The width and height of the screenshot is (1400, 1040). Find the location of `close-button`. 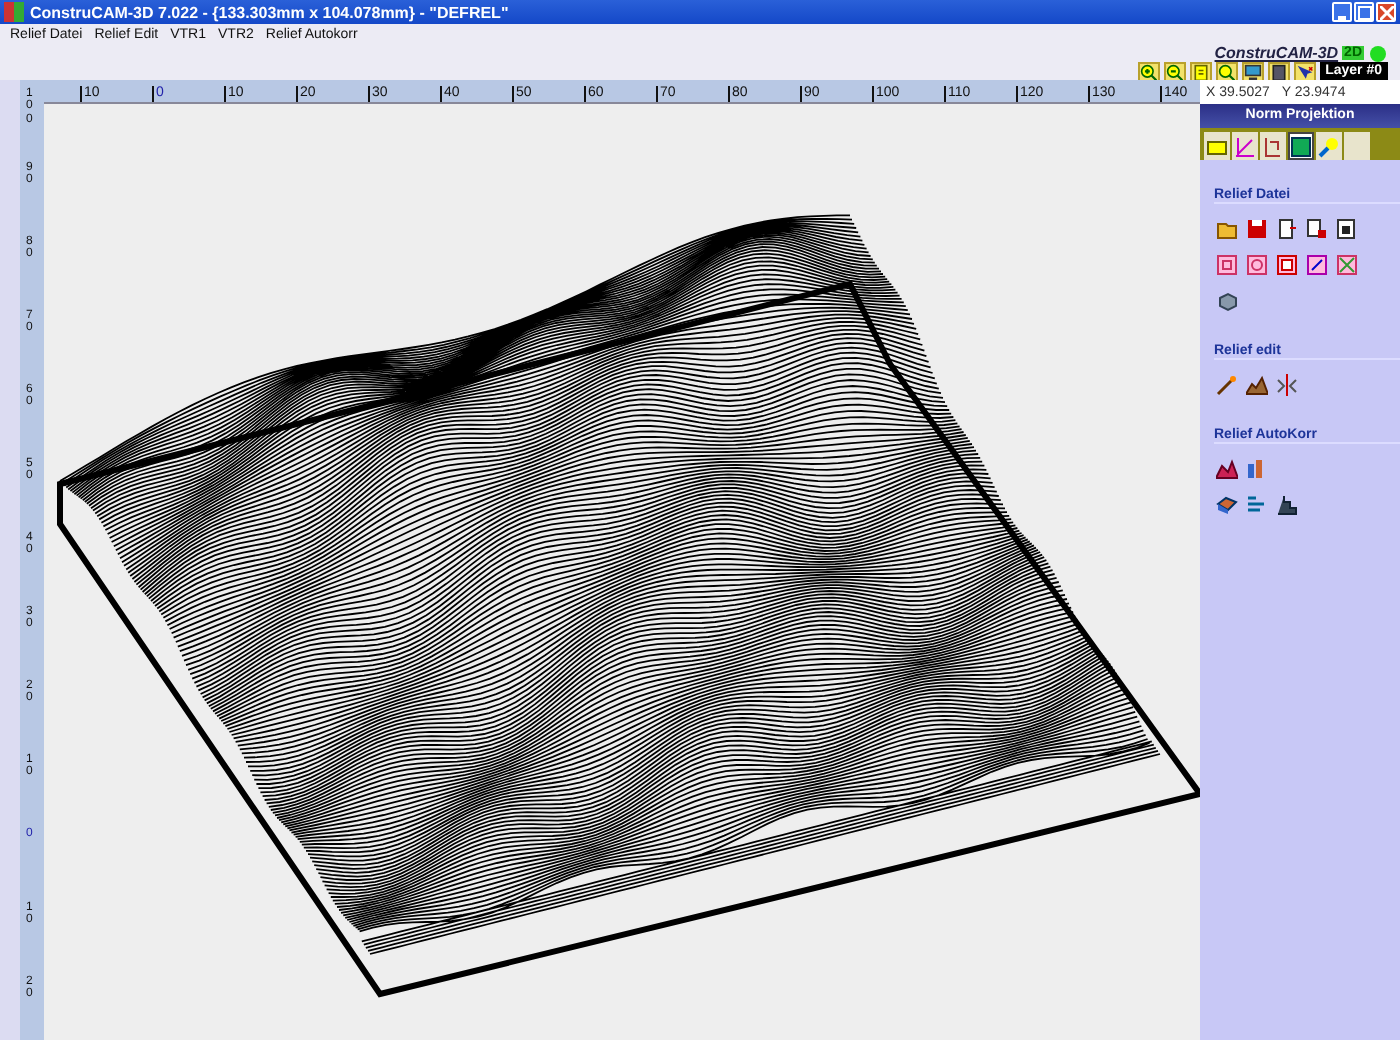

close-button is located at coordinates (1386, 12).